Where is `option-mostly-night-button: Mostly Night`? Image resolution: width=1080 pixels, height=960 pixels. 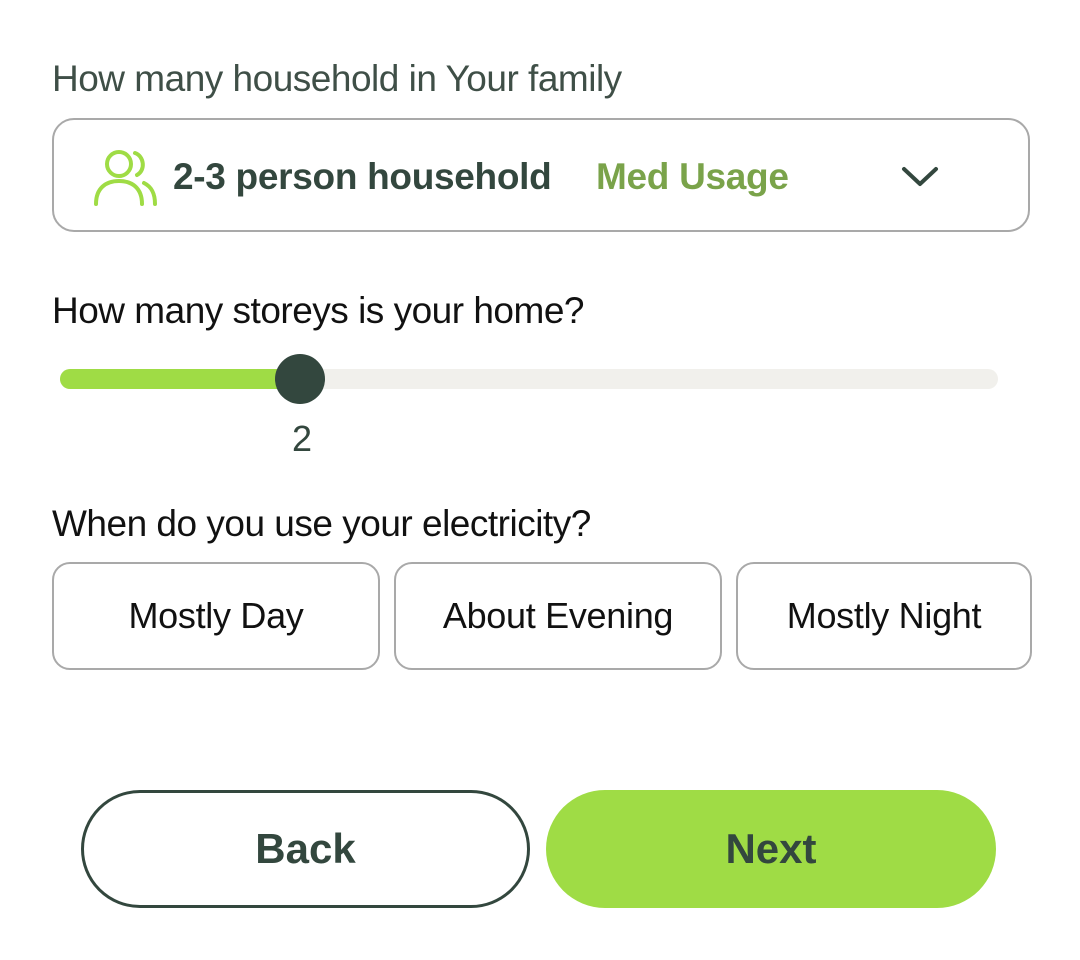 option-mostly-night-button: Mostly Night is located at coordinates (884, 616).